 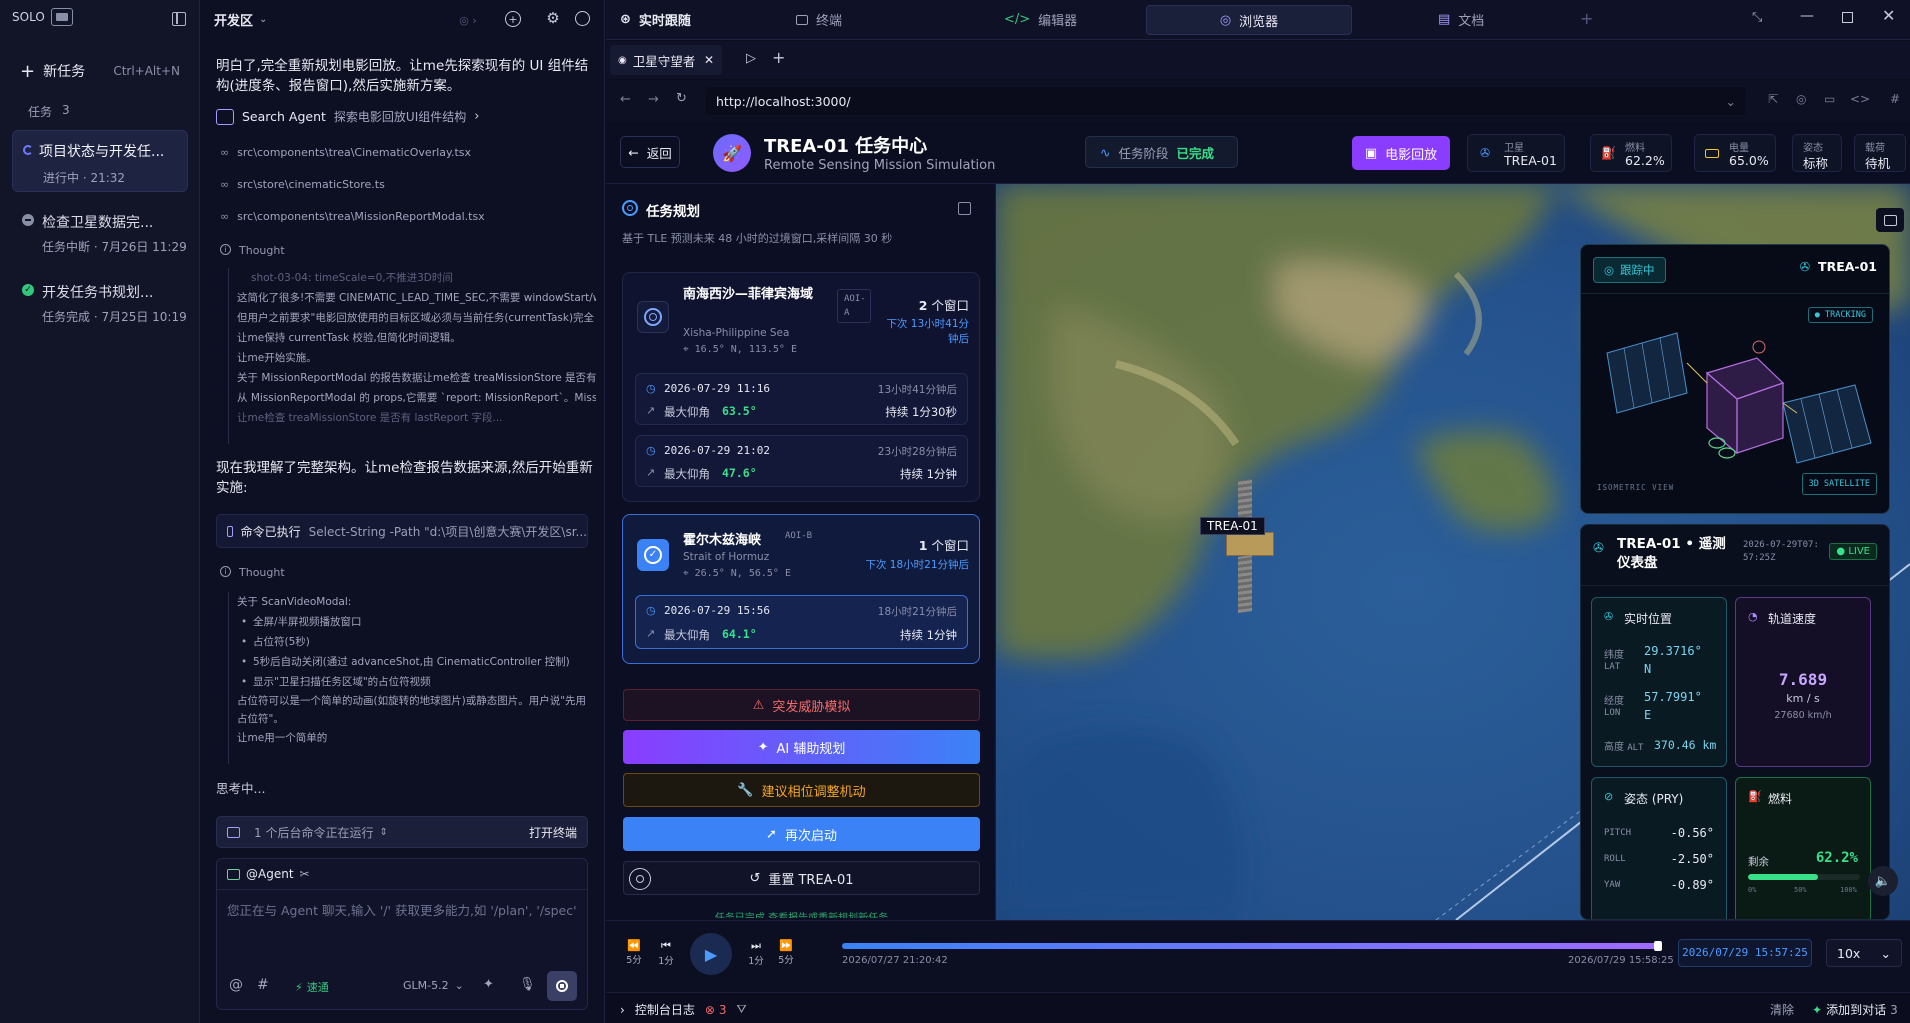 I want to click on tab-live-follow: ⊛ 实时跟随, so click(x=655, y=19).